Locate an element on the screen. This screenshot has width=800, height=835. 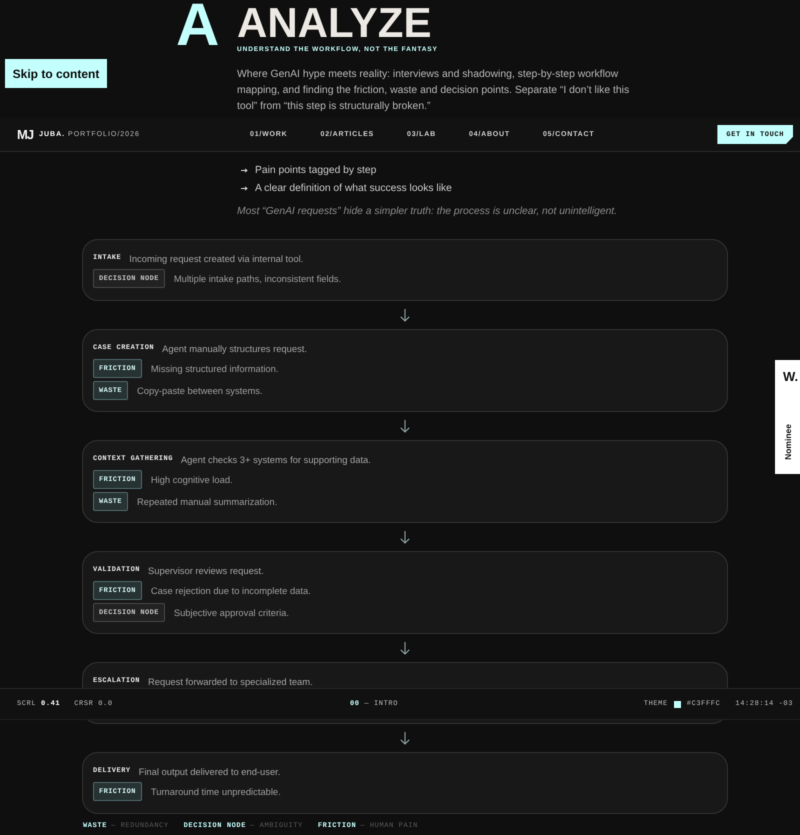
tag-description: Turnaround time unpredictable. is located at coordinates (215, 791).